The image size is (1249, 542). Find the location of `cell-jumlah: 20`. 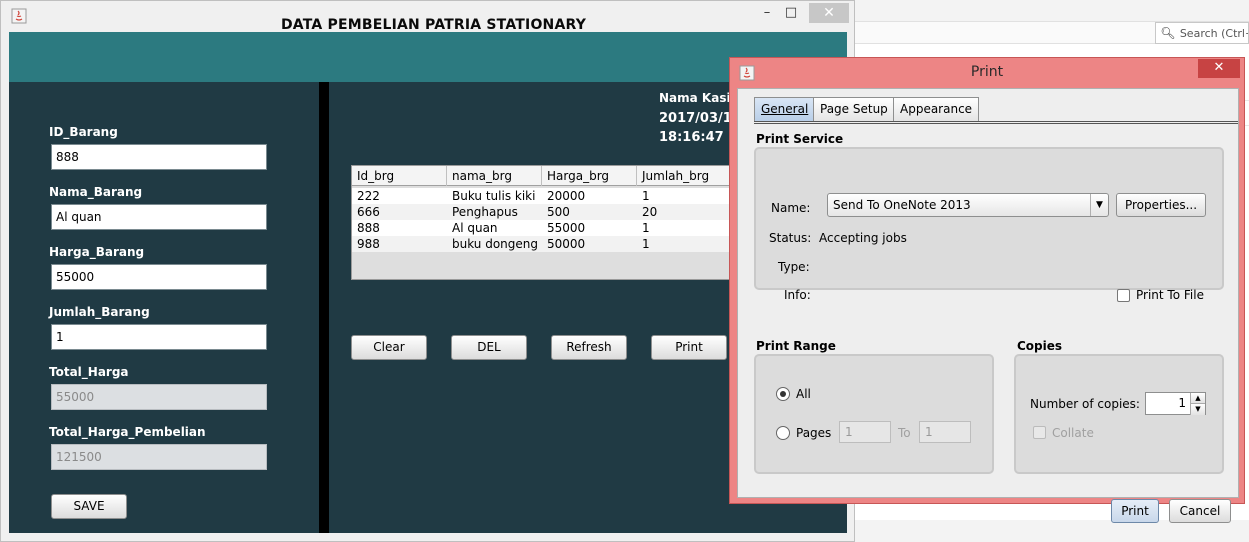

cell-jumlah: 20 is located at coordinates (650, 212).